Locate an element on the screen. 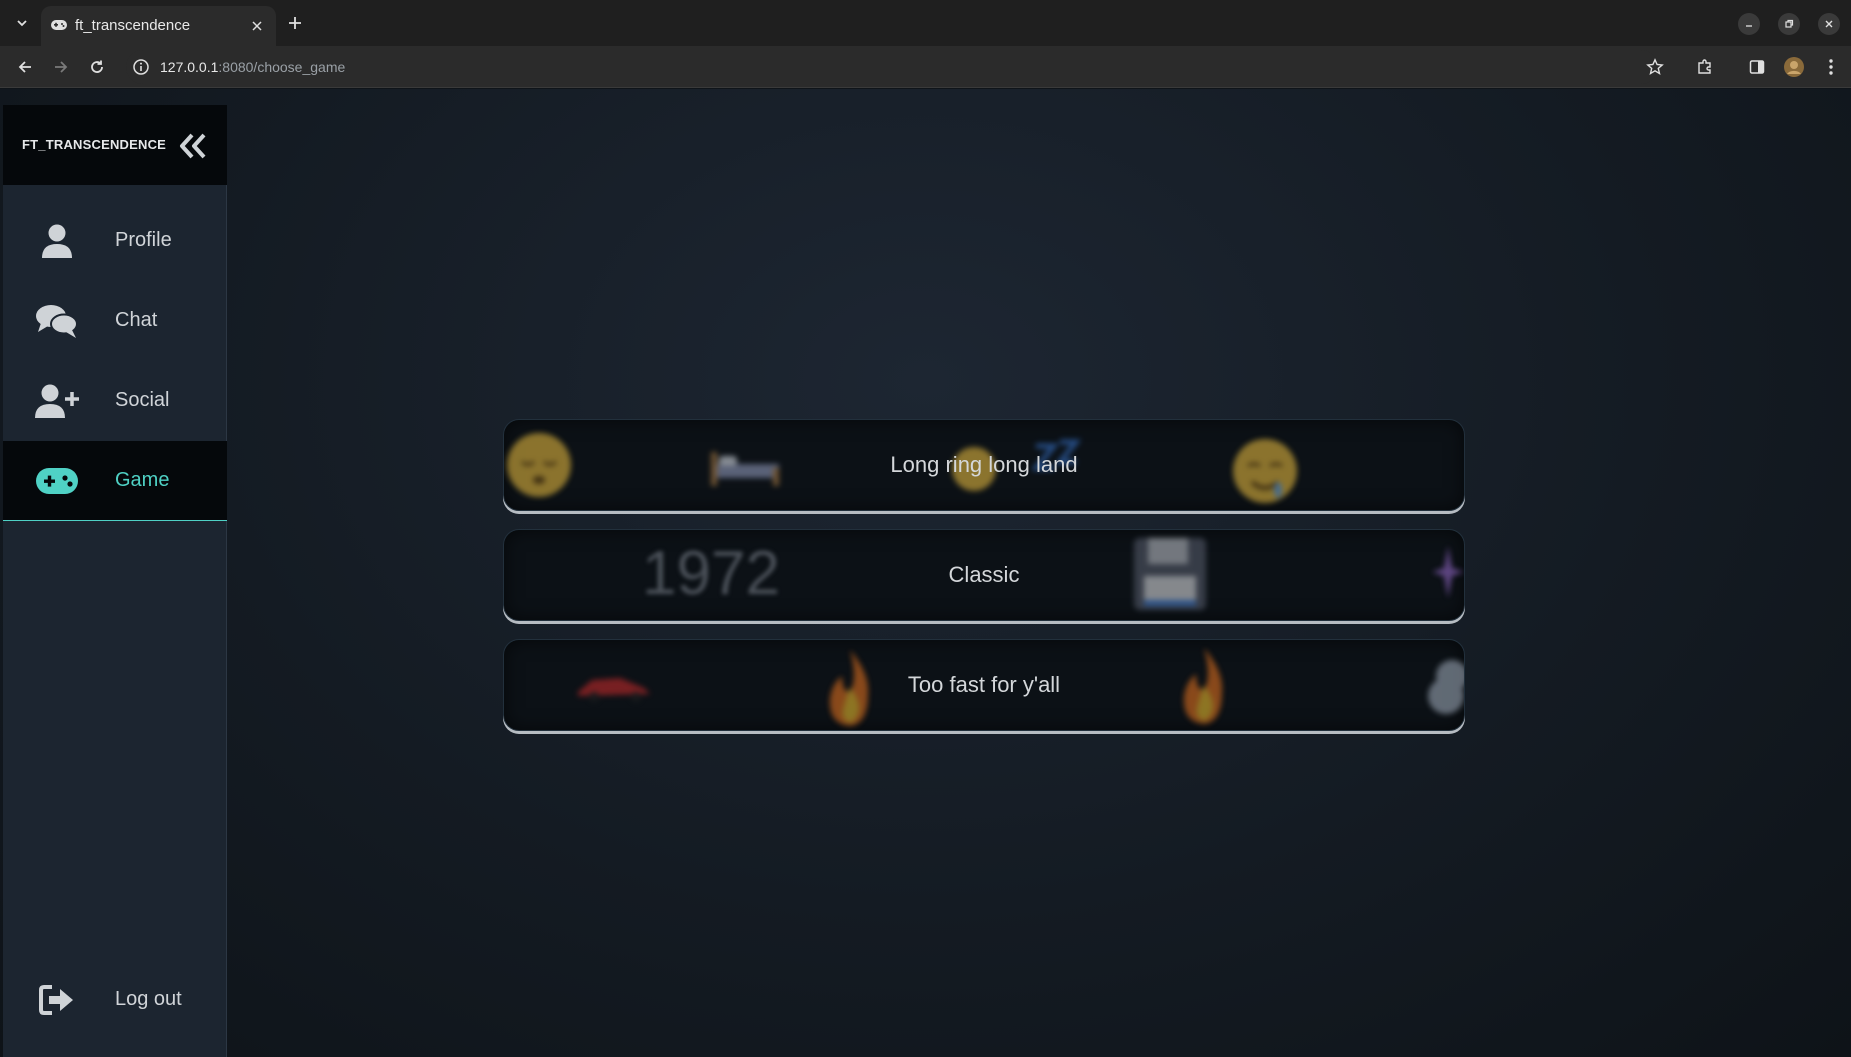 This screenshot has height=1057, width=1851. add-user-icon is located at coordinates (57, 401).